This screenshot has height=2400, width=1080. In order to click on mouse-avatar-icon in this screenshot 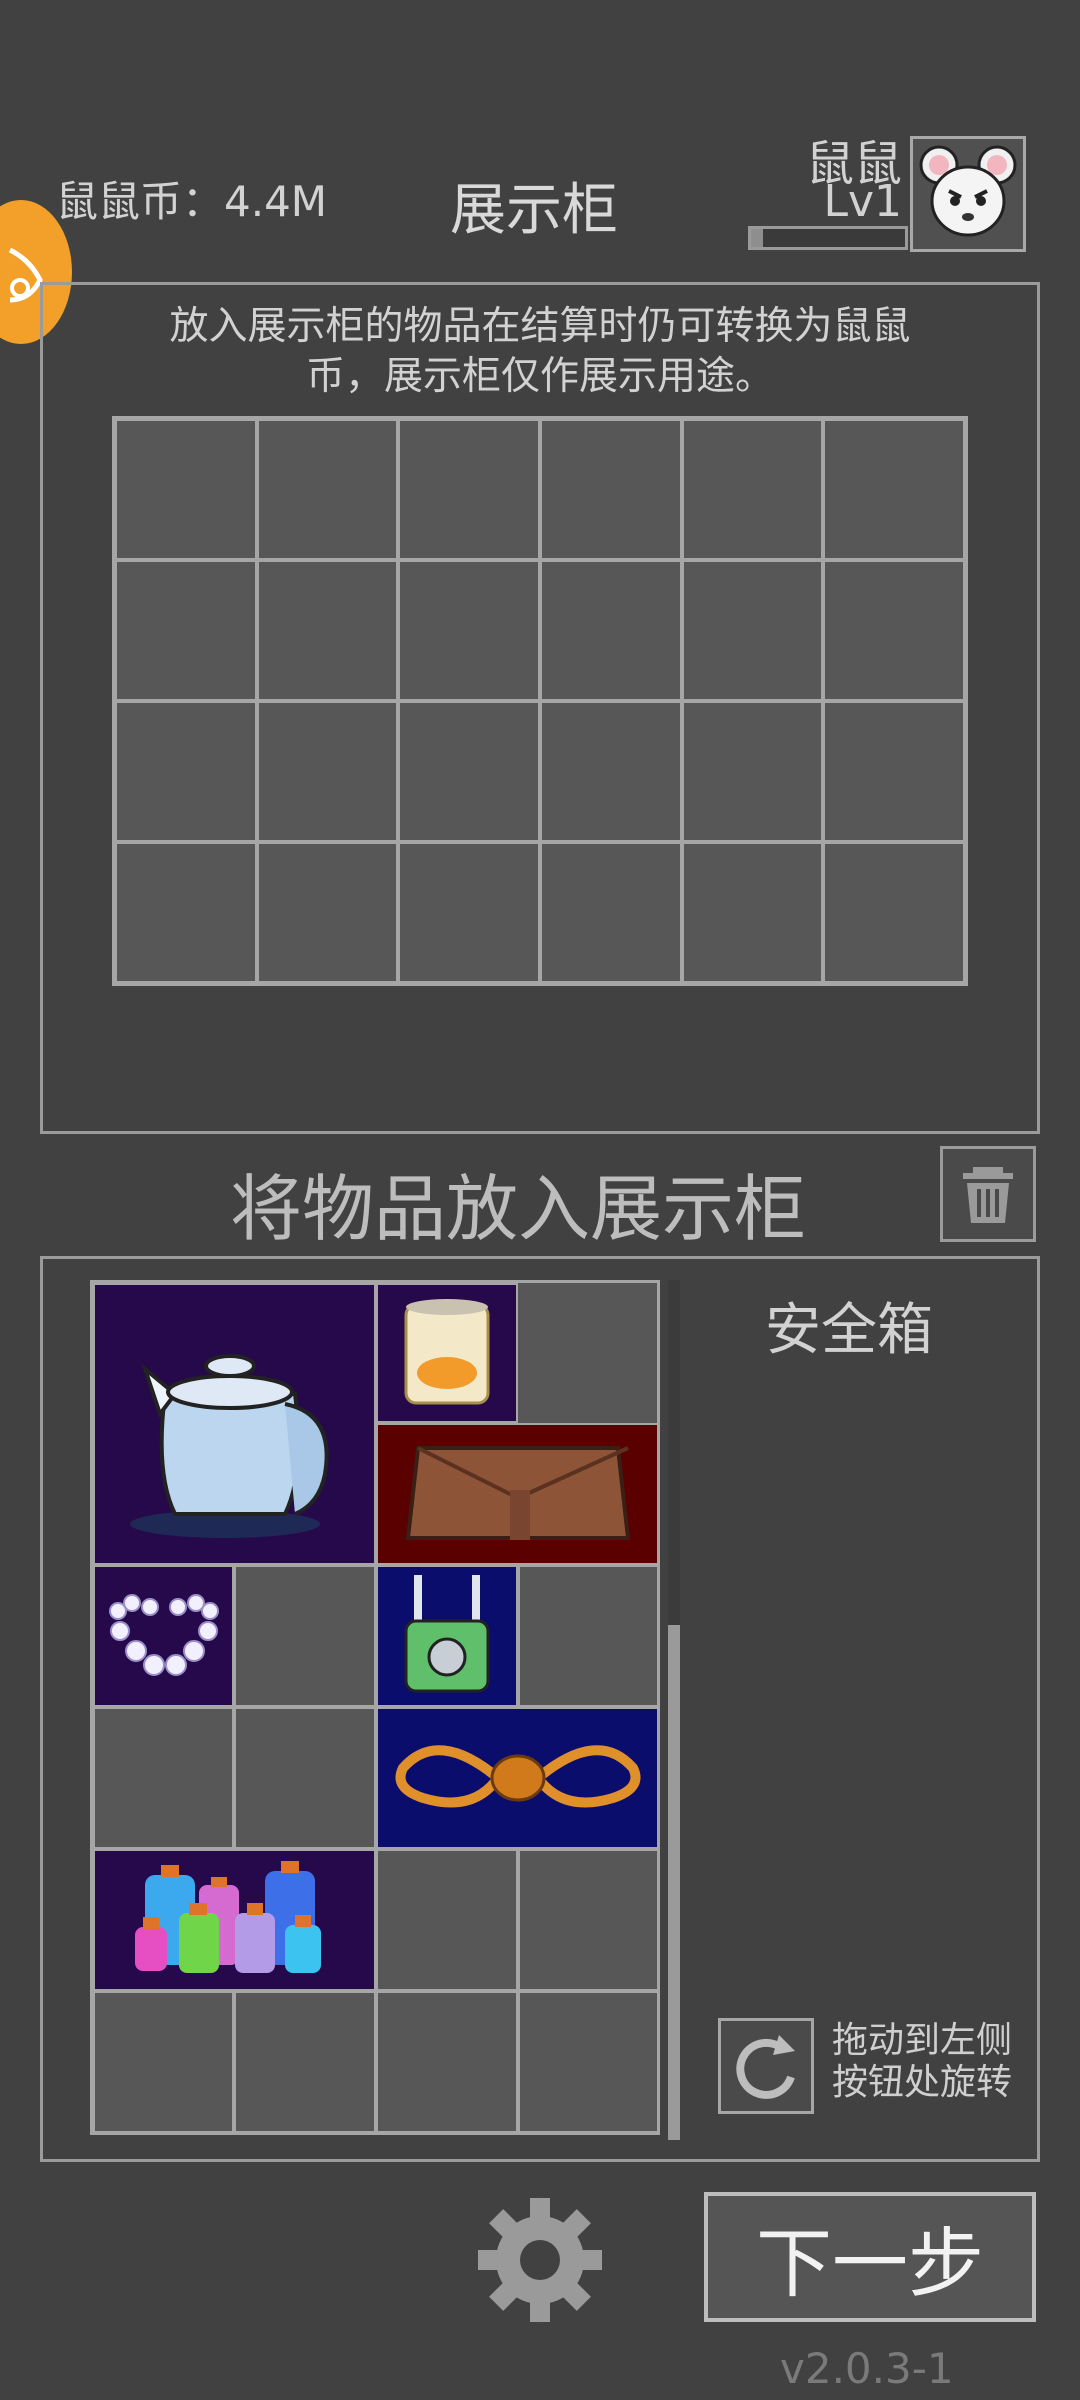, I will do `click(968, 191)`.